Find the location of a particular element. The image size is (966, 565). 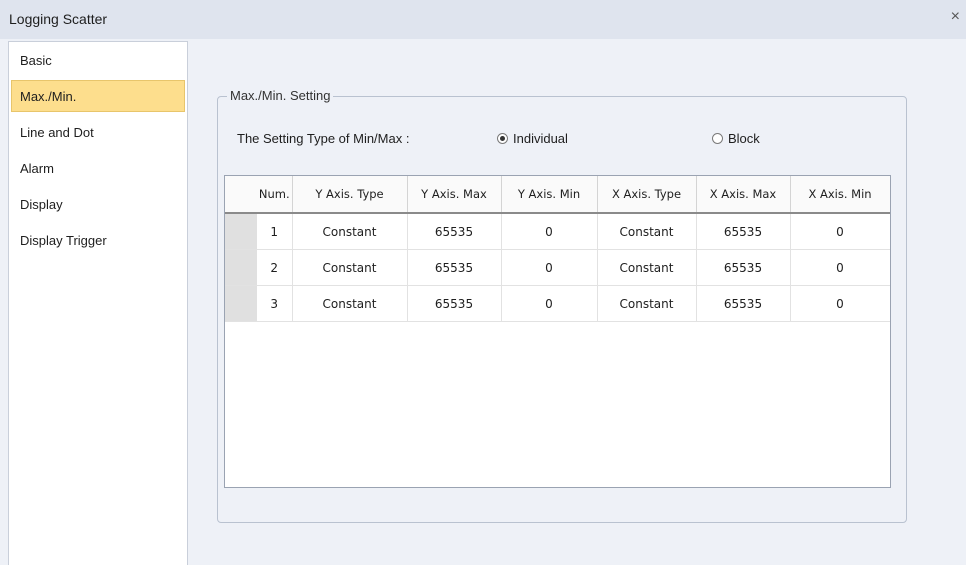

window-title: Logging Scatter is located at coordinates (58, 19).